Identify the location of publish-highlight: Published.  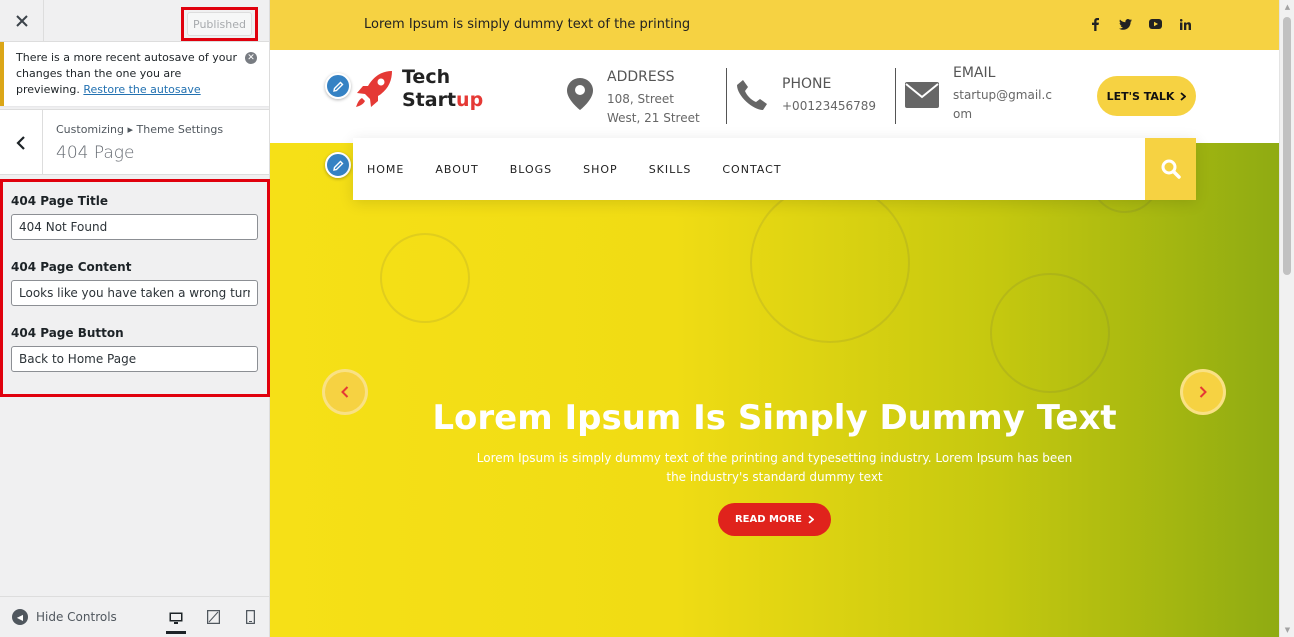
(219, 24).